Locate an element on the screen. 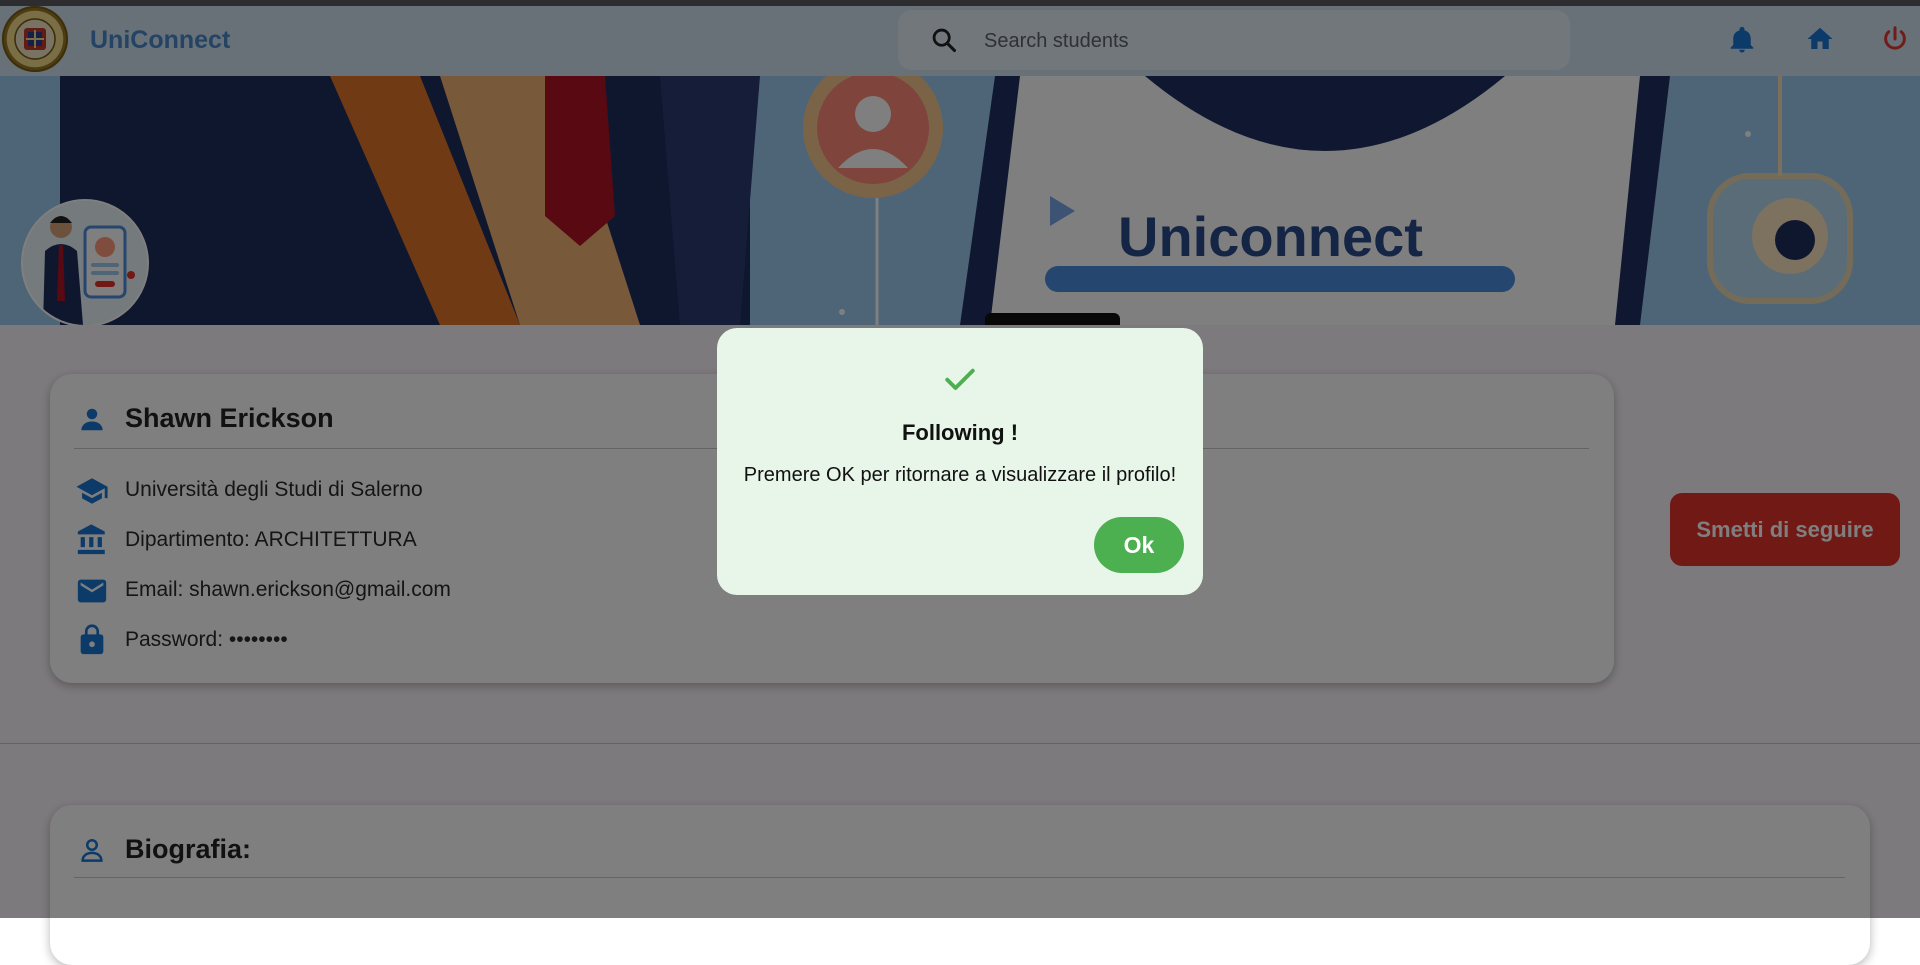 The height and width of the screenshot is (965, 1920). check-icon is located at coordinates (960, 379).